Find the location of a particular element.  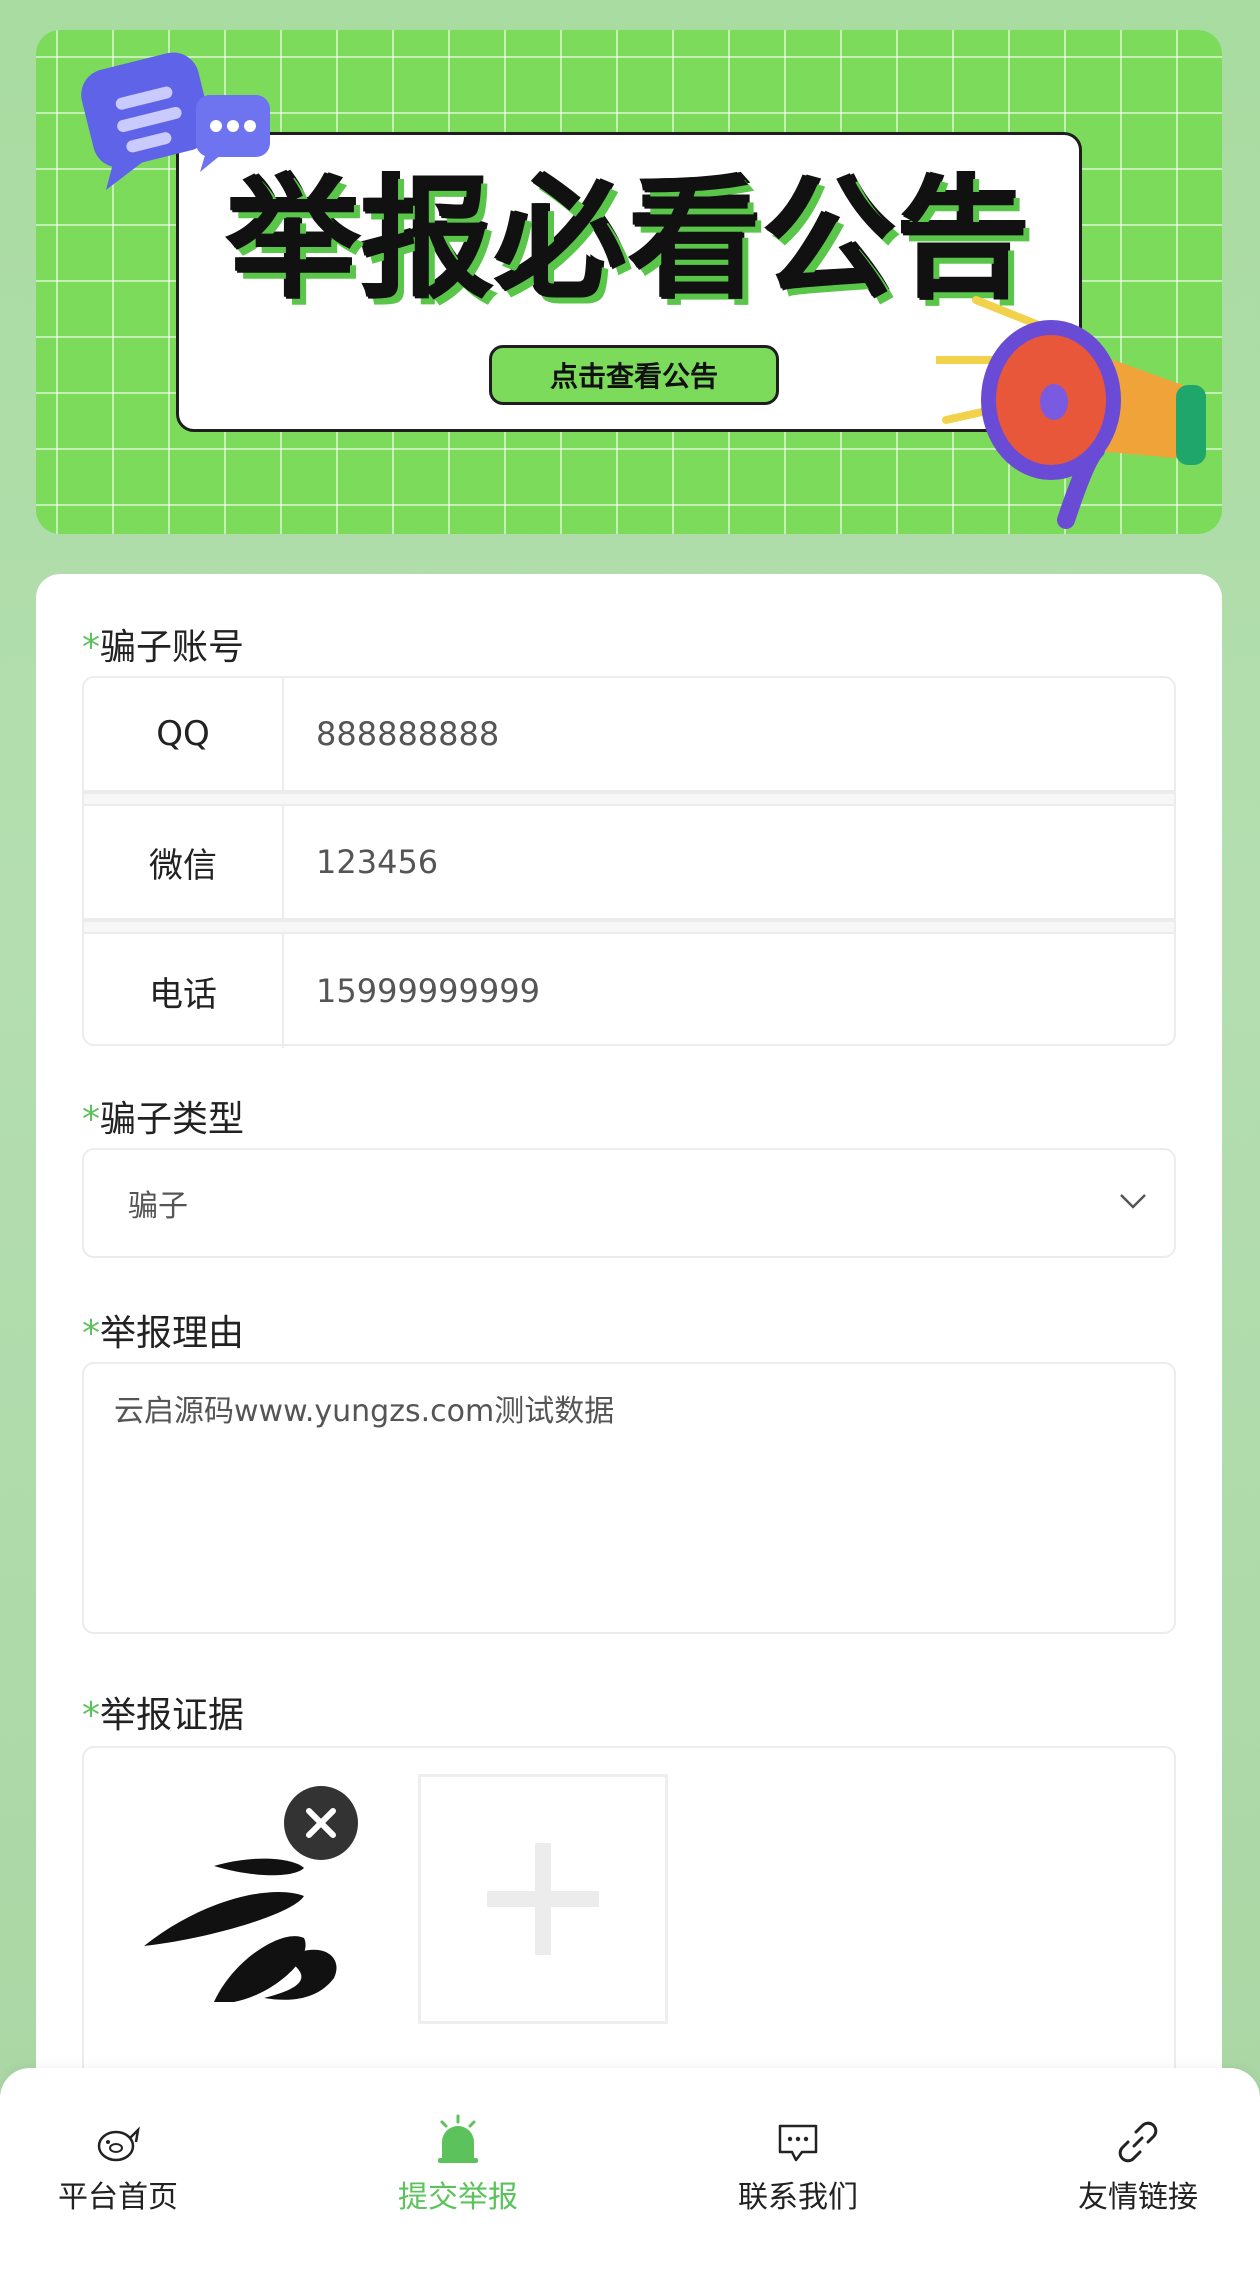

wechat-input: 123456 is located at coordinates (729, 862).